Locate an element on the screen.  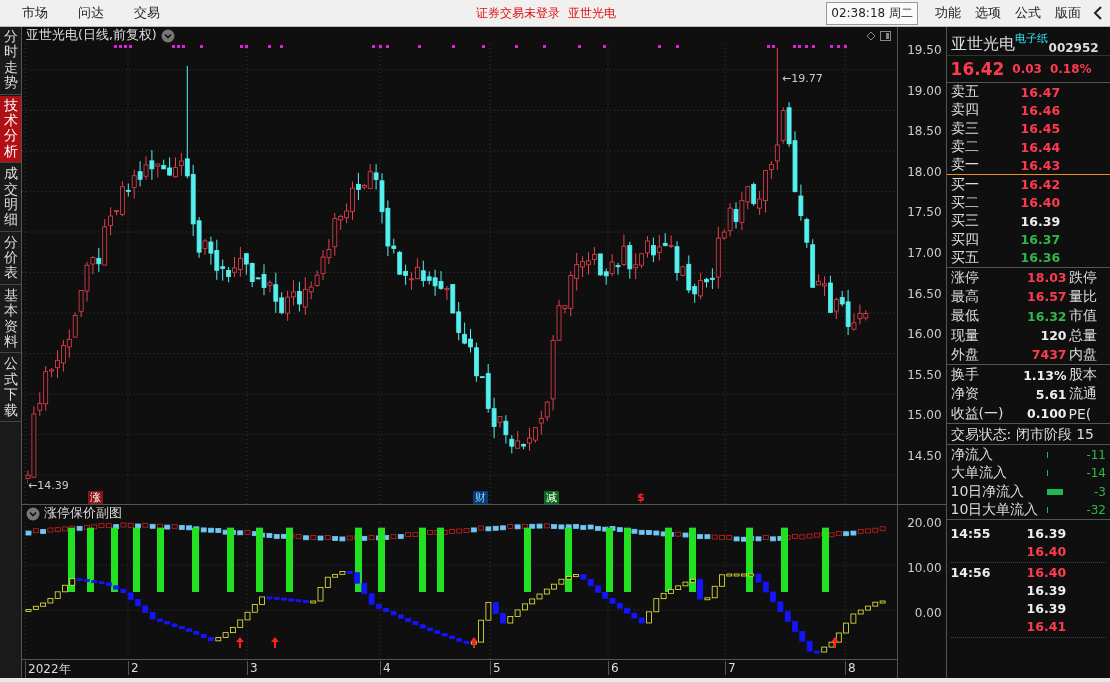
month-label: 7 is located at coordinates (730, 668).